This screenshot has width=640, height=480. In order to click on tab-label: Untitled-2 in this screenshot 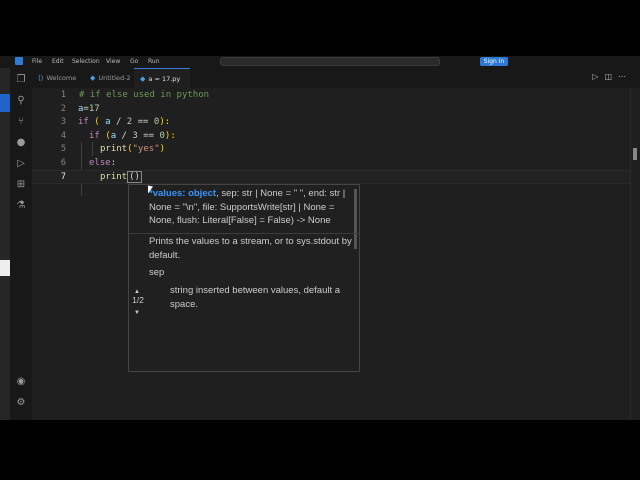, I will do `click(114, 78)`.